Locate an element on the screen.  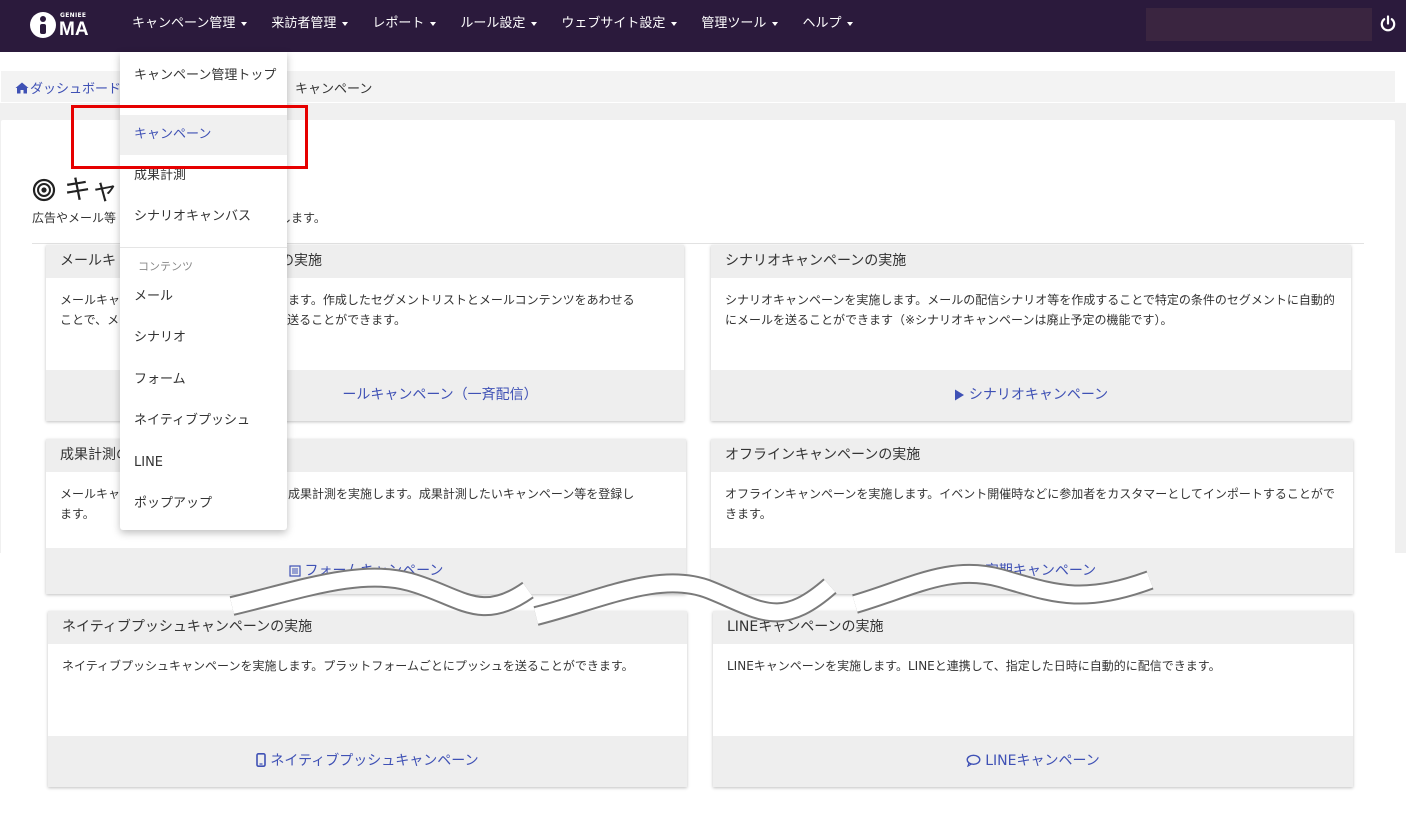
menu-website-settings: ウェブサイト設定 is located at coordinates (619, 26).